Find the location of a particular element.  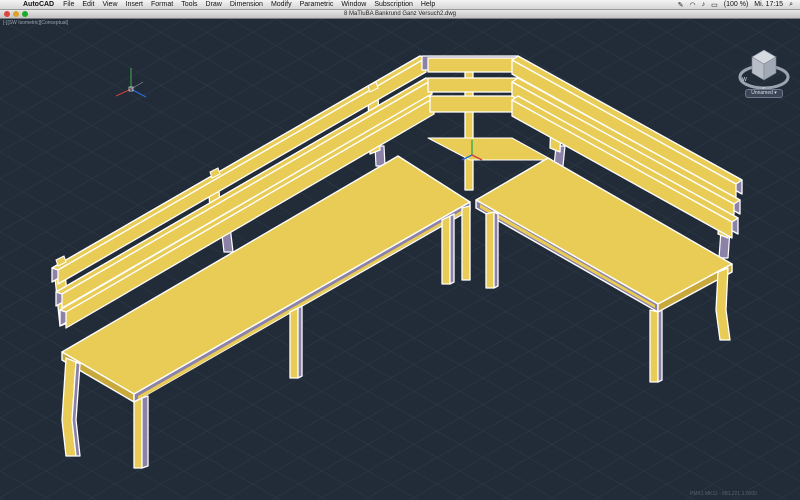

window-title: 8 MaTluBA Bankrund Ganz Versuch2.dwg is located at coordinates (400, 14).